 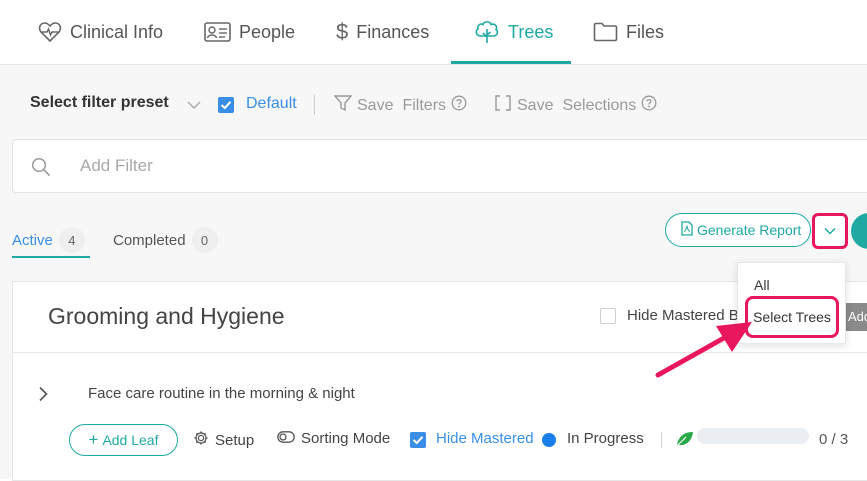 I want to click on annotation-arrow-icon, so click(x=703, y=350).